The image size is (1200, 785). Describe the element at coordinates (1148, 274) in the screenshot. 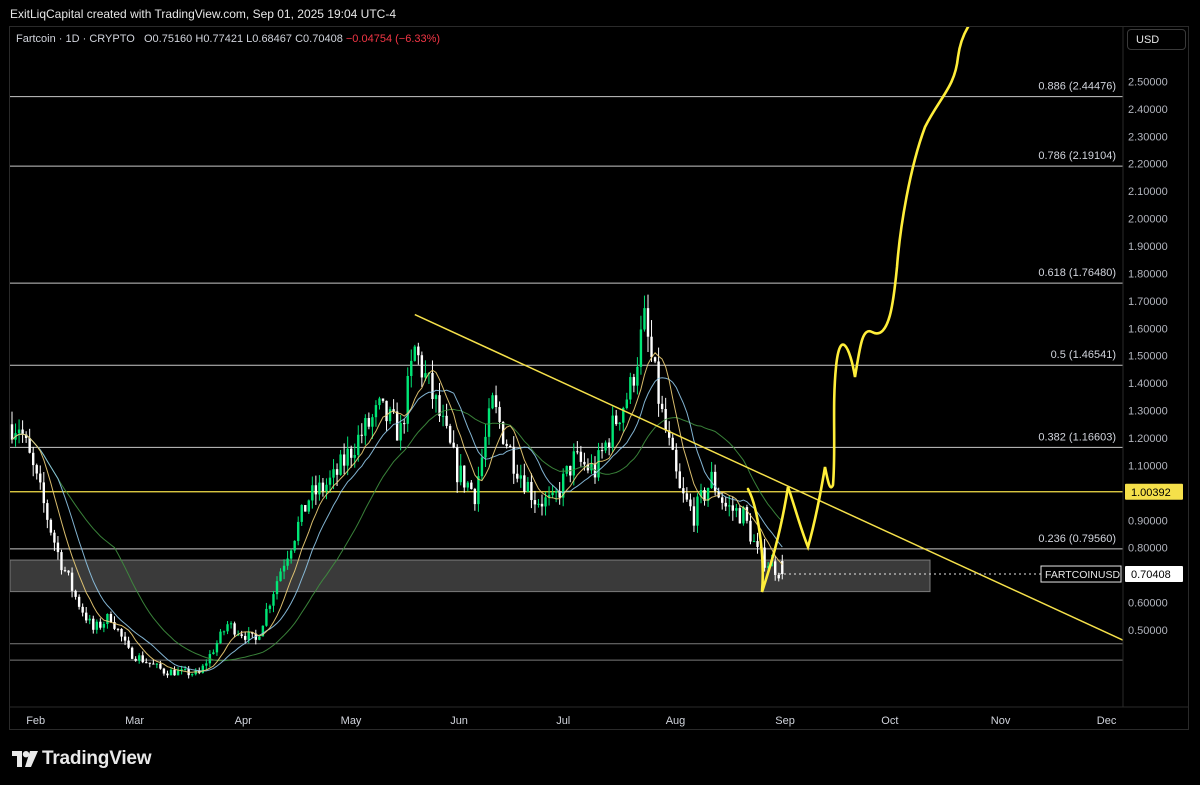

I see `price-tick-label: 1.80000` at that location.